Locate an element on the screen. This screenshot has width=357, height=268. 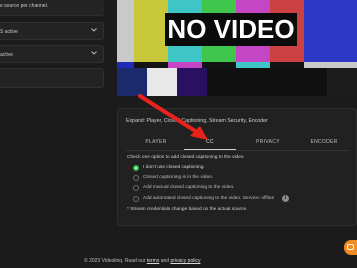
left-description-box: e source per channel. is located at coordinates (52, 8).